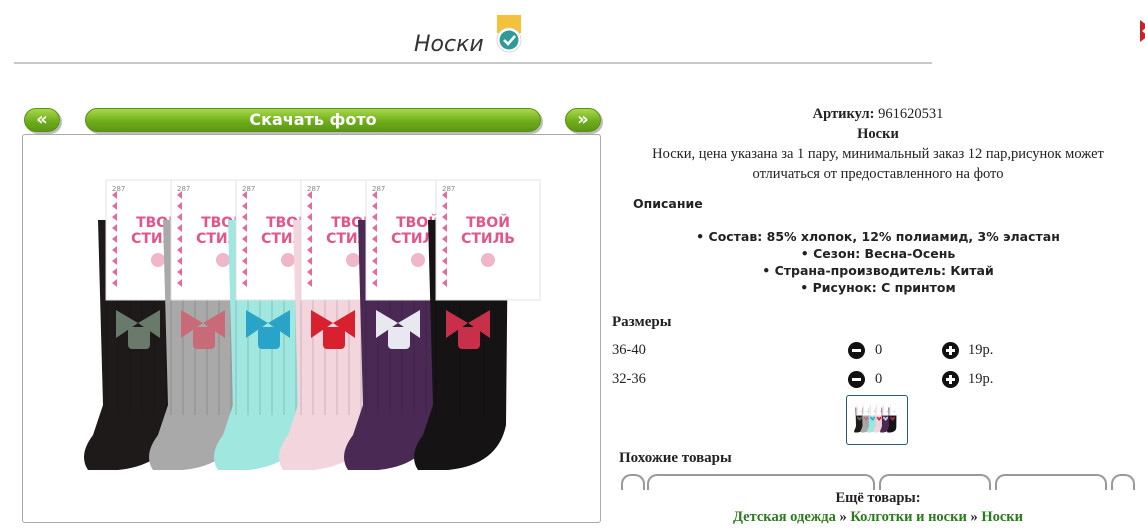 This screenshot has width=1145, height=528. I want to click on description-title: Описание, so click(668, 203).